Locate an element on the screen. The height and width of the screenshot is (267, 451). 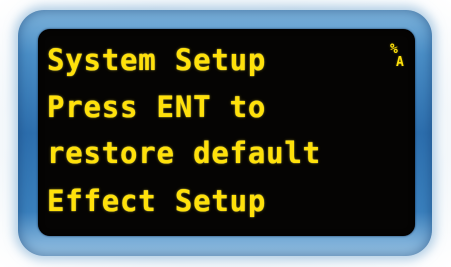
instruction-line-1: Press ENT to is located at coordinates (157, 107).